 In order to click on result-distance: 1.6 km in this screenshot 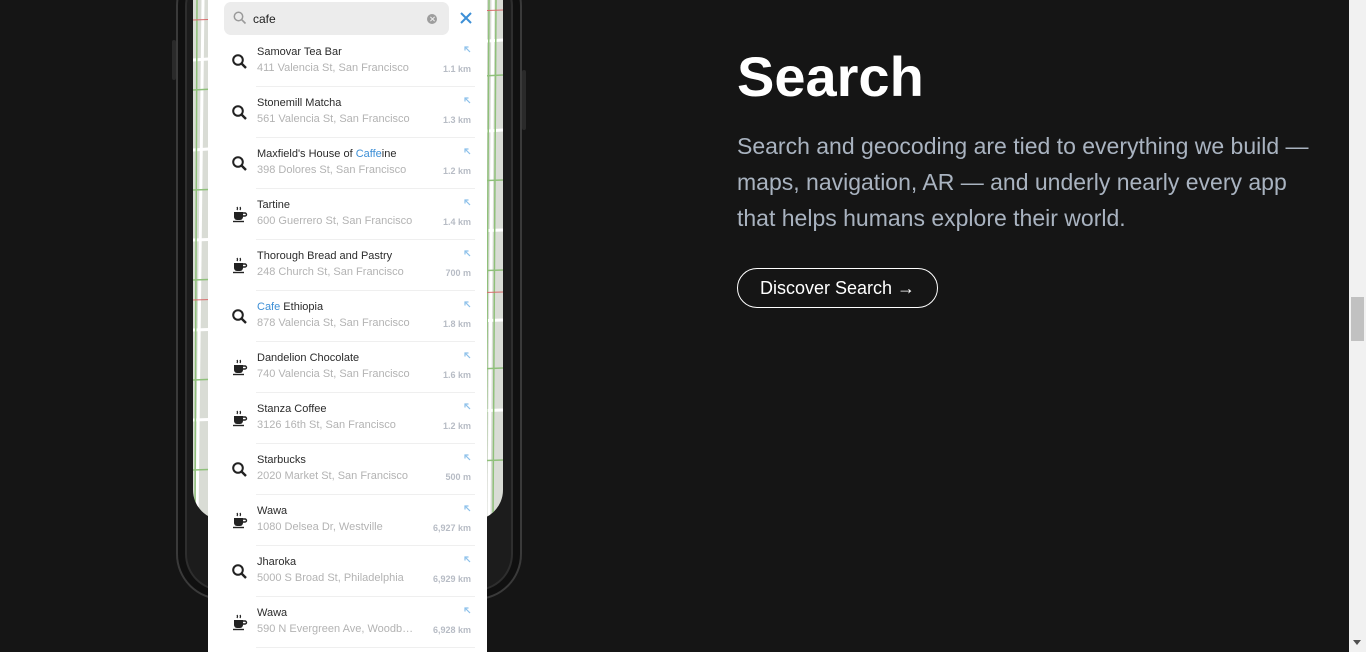, I will do `click(456, 375)`.